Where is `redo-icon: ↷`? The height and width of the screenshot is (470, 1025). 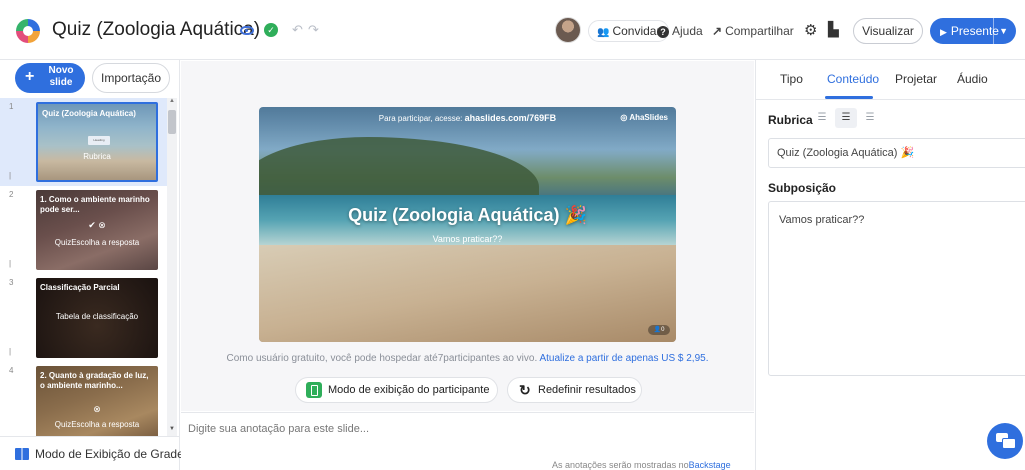
redo-icon: ↷ is located at coordinates (313, 30).